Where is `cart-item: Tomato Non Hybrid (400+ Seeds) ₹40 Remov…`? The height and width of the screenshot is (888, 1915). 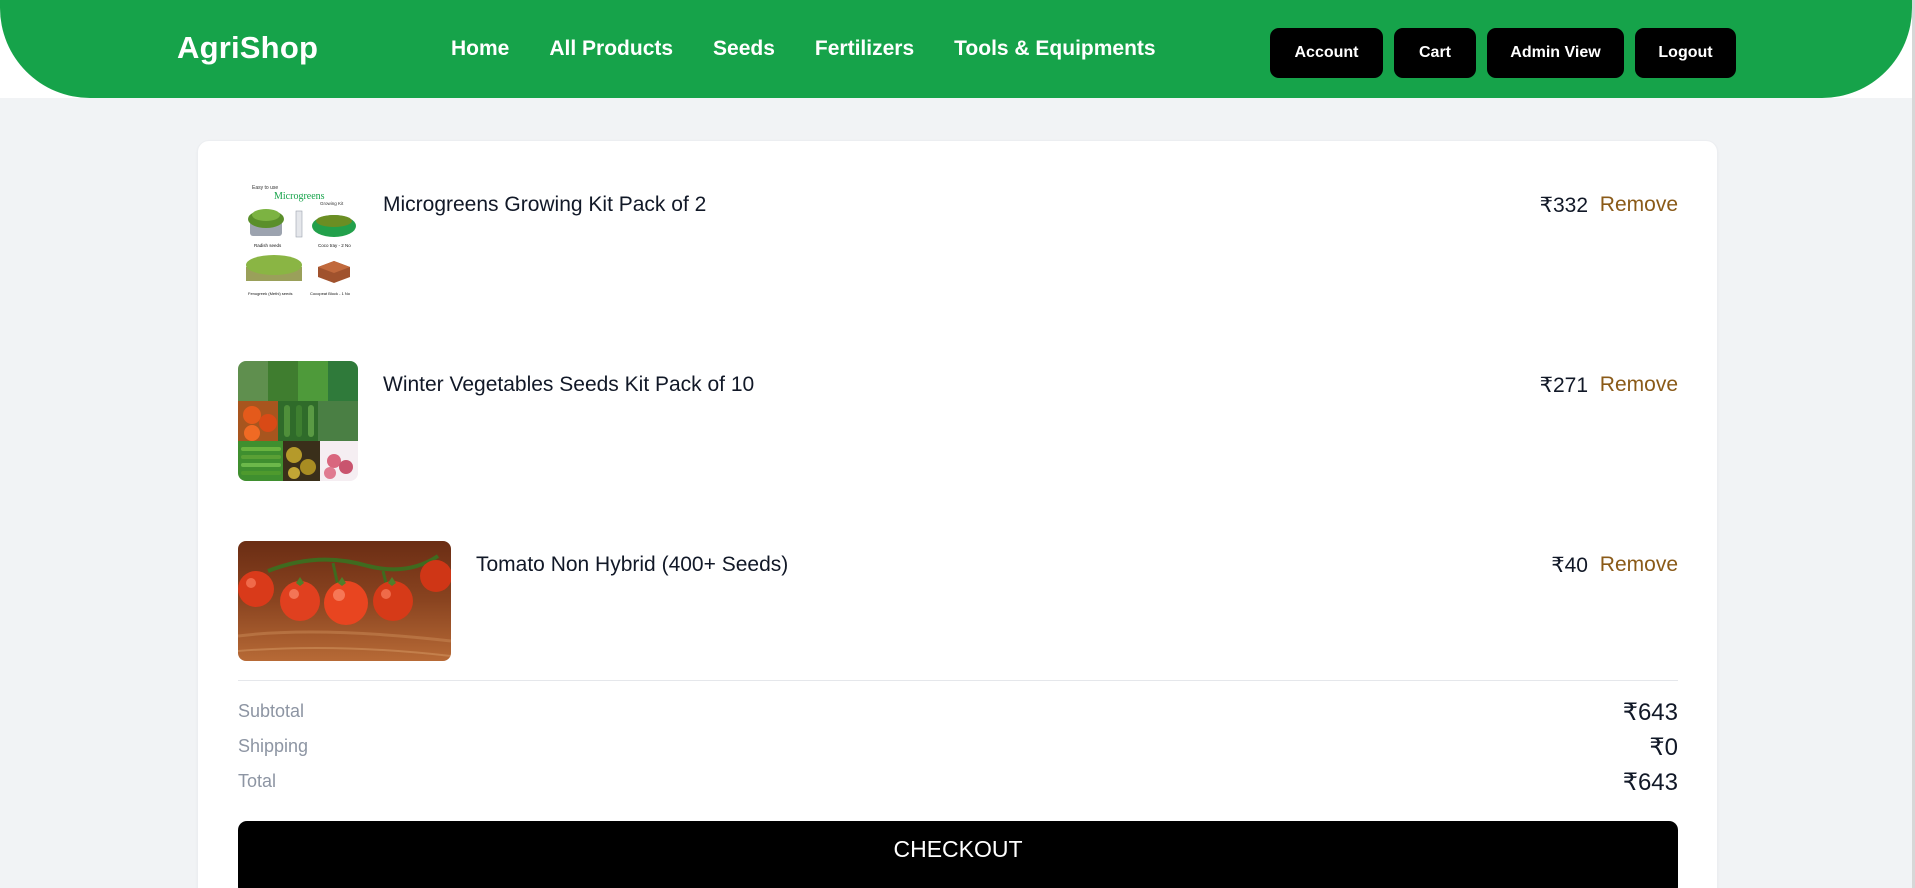
cart-item: Tomato Non Hybrid (400+ Seeds) ₹40 Remov… is located at coordinates (958, 601).